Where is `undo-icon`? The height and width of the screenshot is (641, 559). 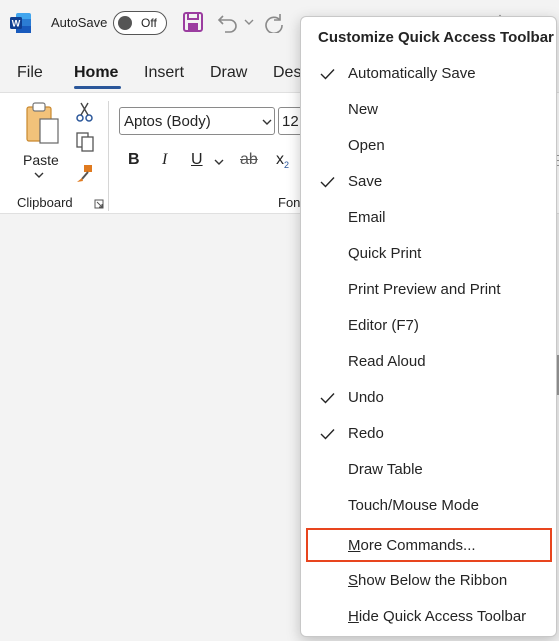 undo-icon is located at coordinates (228, 22).